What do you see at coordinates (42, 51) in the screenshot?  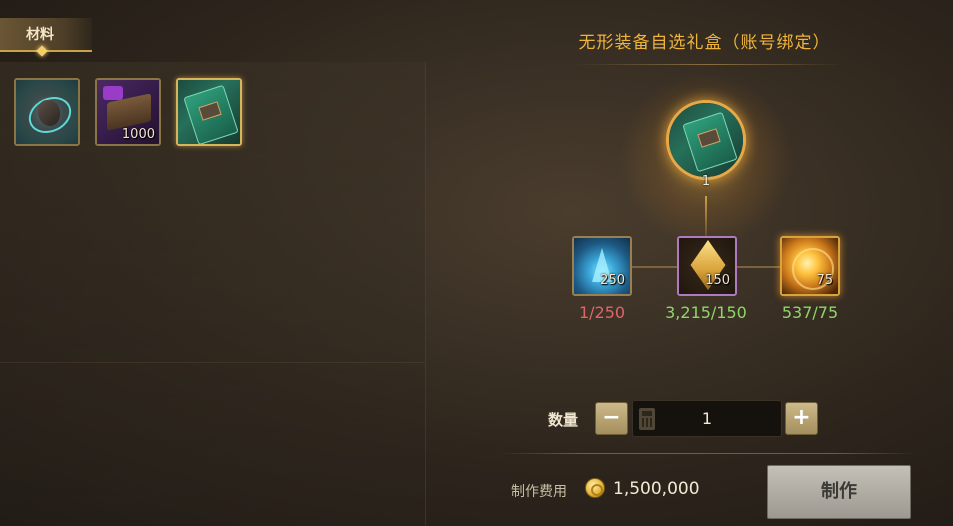 I see `tab-indicator` at bounding box center [42, 51].